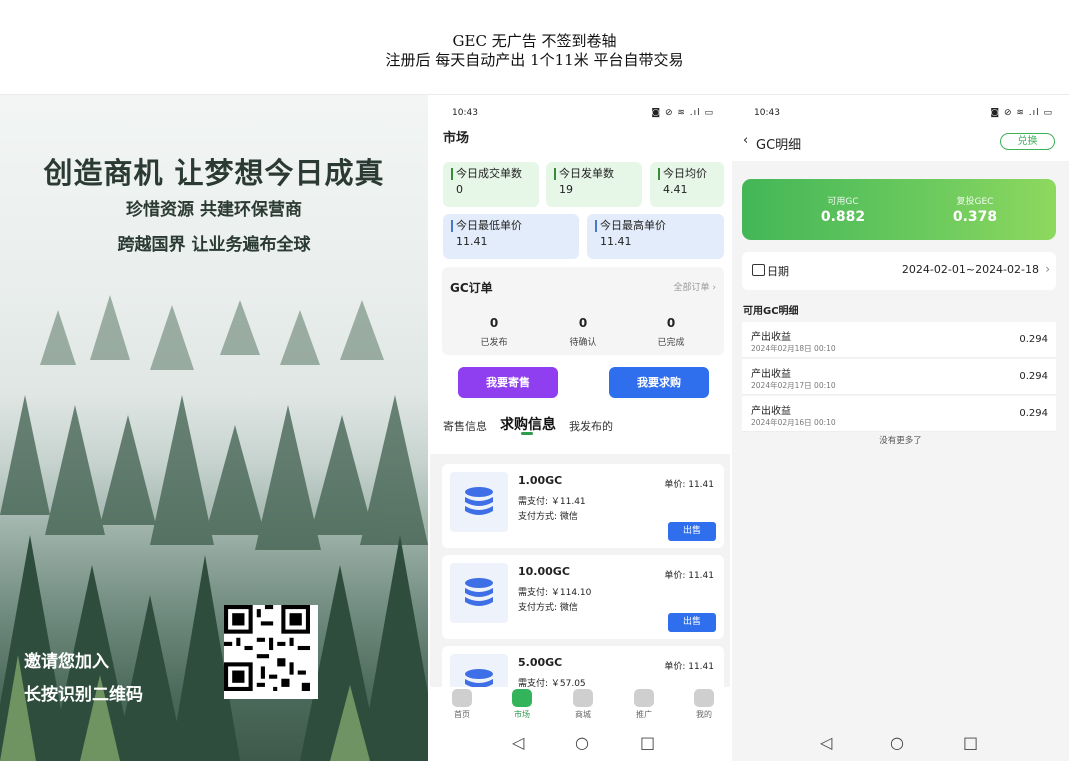 The width and height of the screenshot is (1069, 761). I want to click on all-orders-link: 全部订单 ›, so click(695, 286).